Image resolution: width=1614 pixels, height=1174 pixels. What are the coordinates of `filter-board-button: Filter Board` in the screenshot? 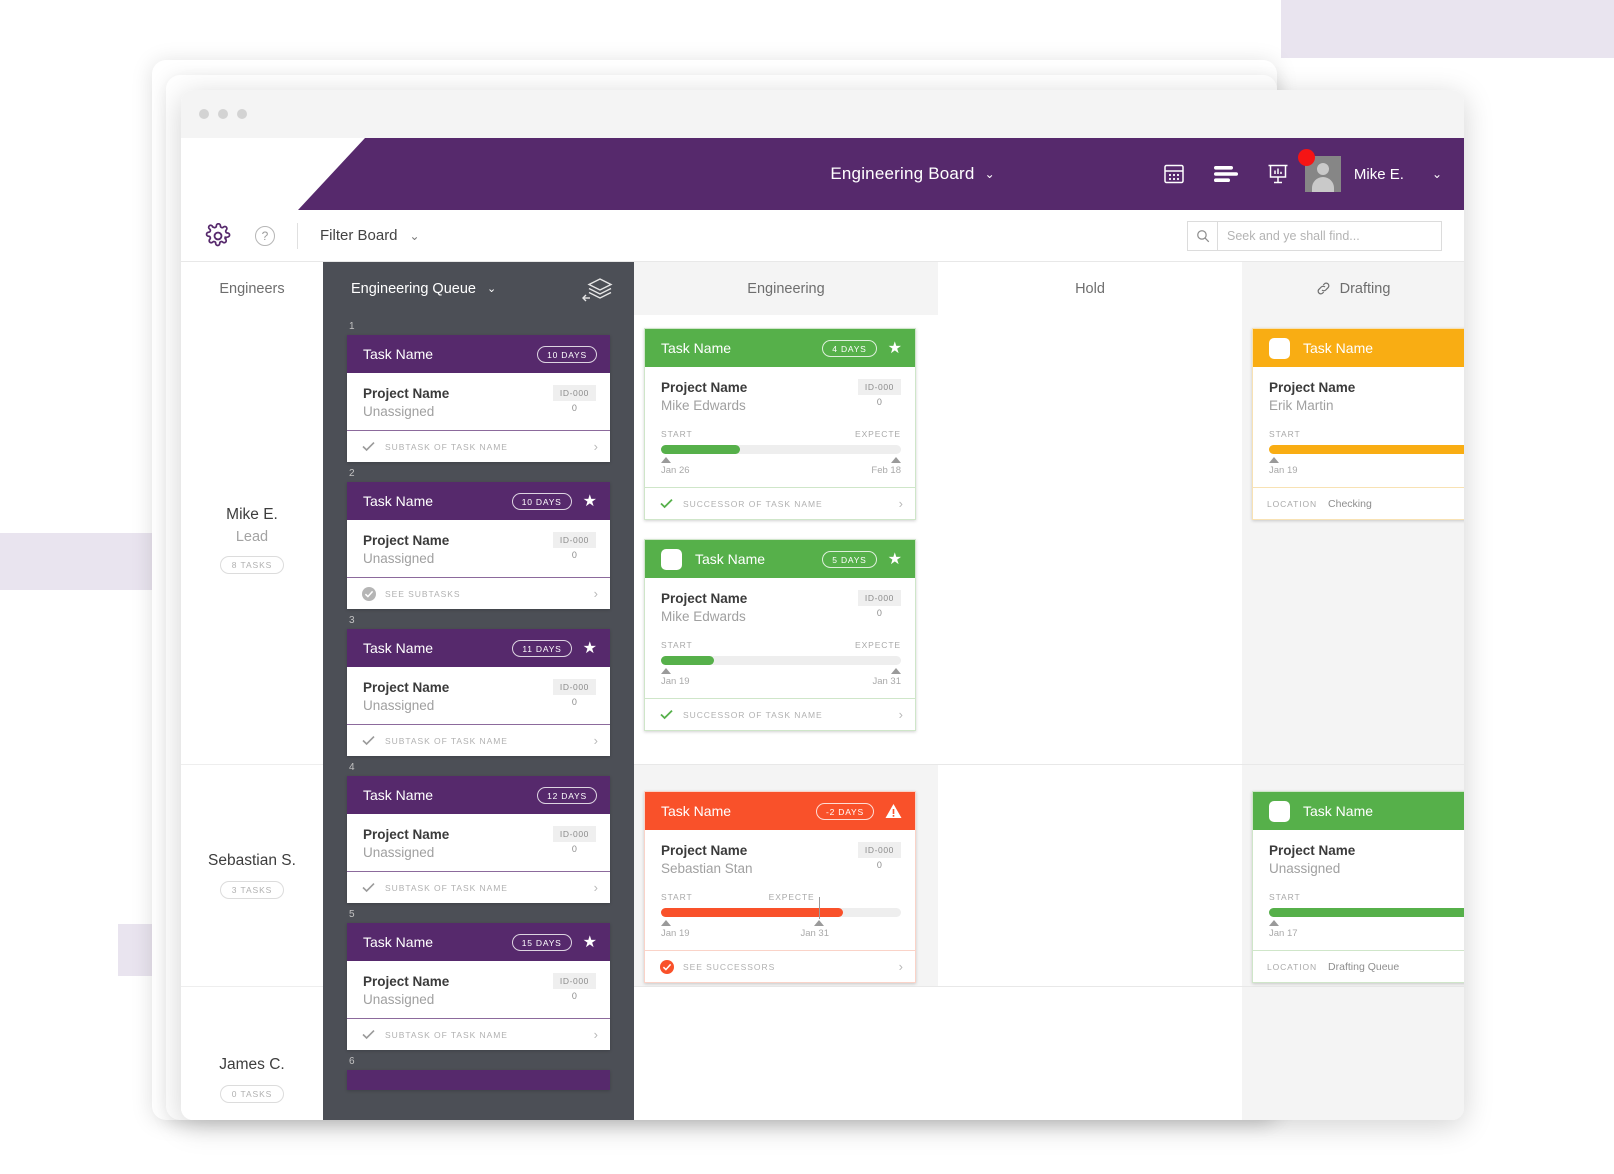 It's located at (359, 235).